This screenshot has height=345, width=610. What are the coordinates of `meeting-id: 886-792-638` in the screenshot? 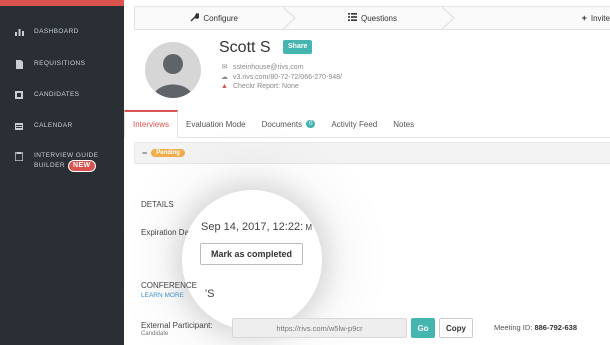 It's located at (555, 327).